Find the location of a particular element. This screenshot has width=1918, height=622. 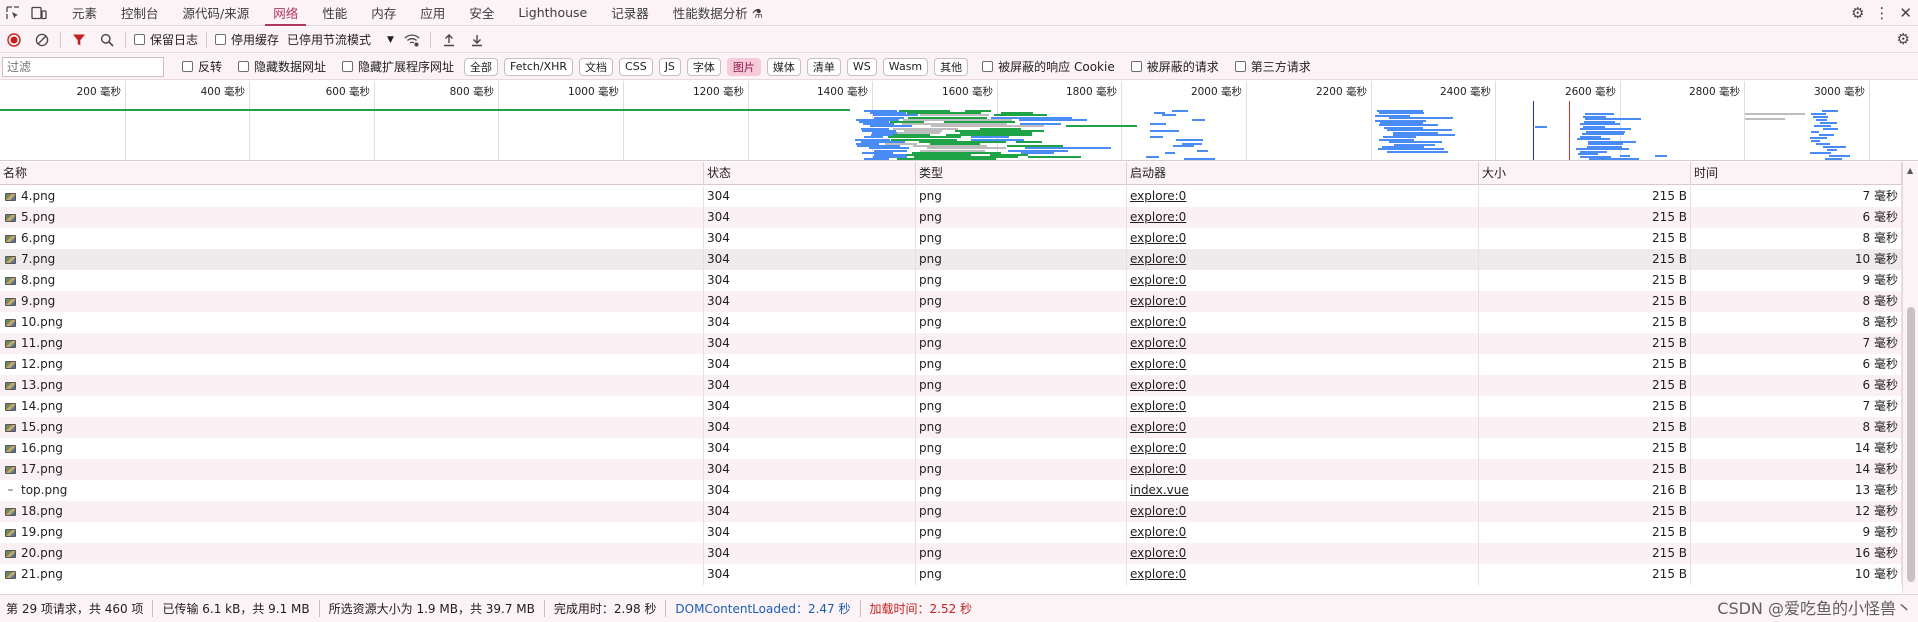

scrollbar-thumb is located at coordinates (1911, 444).